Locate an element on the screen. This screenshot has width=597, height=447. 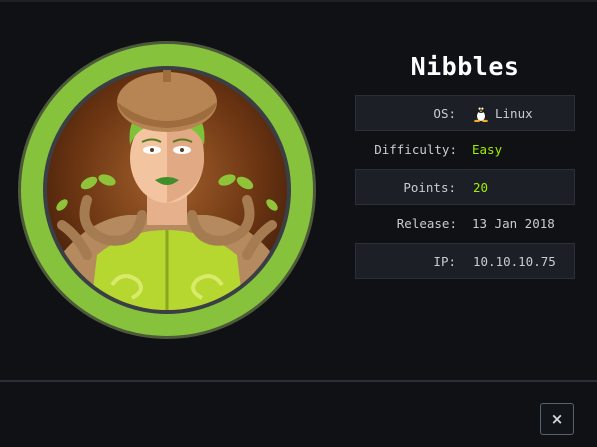
machine-name: Nibbles is located at coordinates (465, 66).